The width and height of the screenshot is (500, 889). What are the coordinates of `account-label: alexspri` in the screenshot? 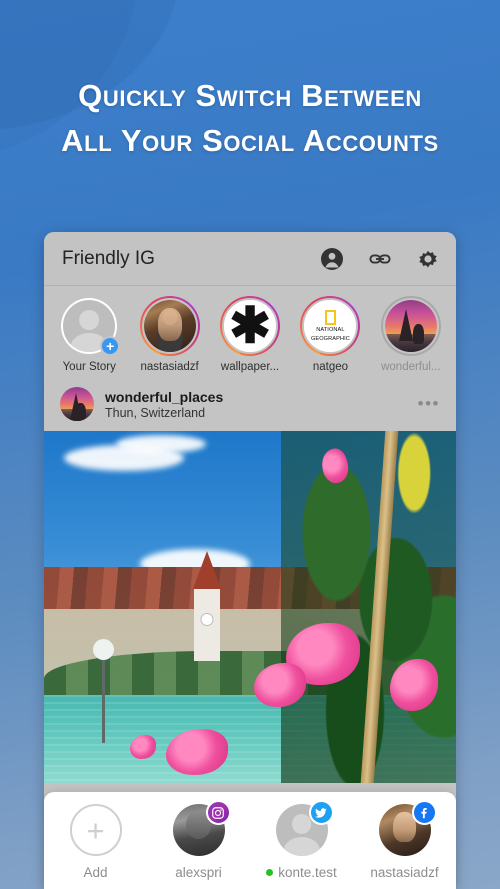 It's located at (198, 872).